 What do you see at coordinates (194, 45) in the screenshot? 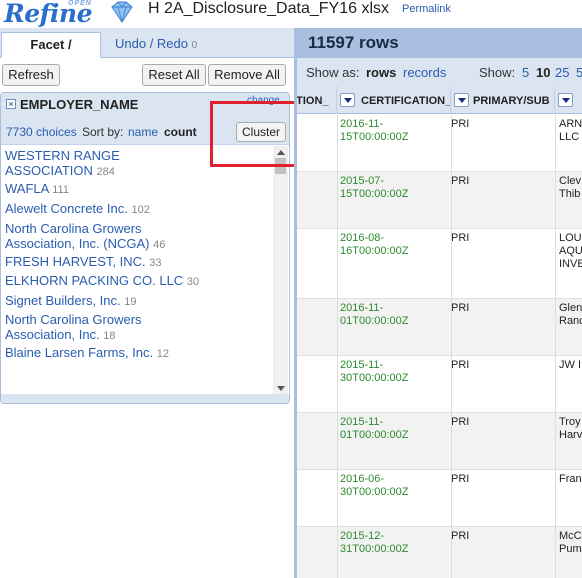
I see `undo-count: 0` at bounding box center [194, 45].